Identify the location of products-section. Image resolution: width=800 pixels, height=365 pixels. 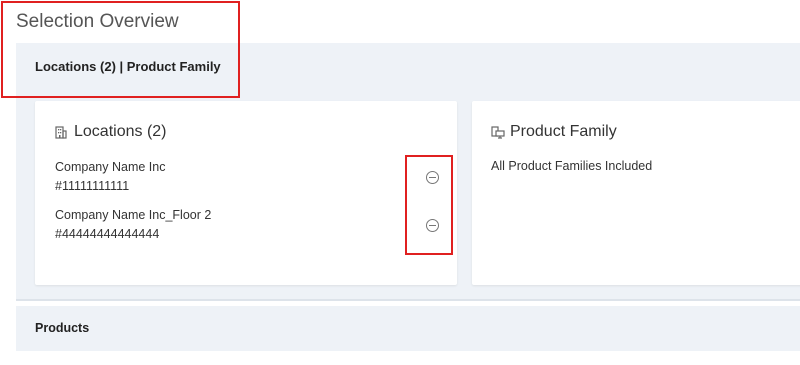
(408, 328).